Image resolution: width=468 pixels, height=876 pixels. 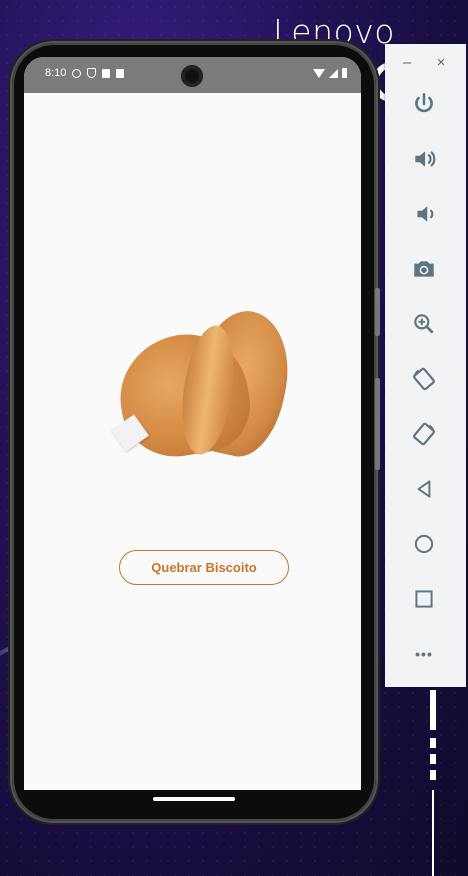 I want to click on notification-icon, so click(x=106, y=73).